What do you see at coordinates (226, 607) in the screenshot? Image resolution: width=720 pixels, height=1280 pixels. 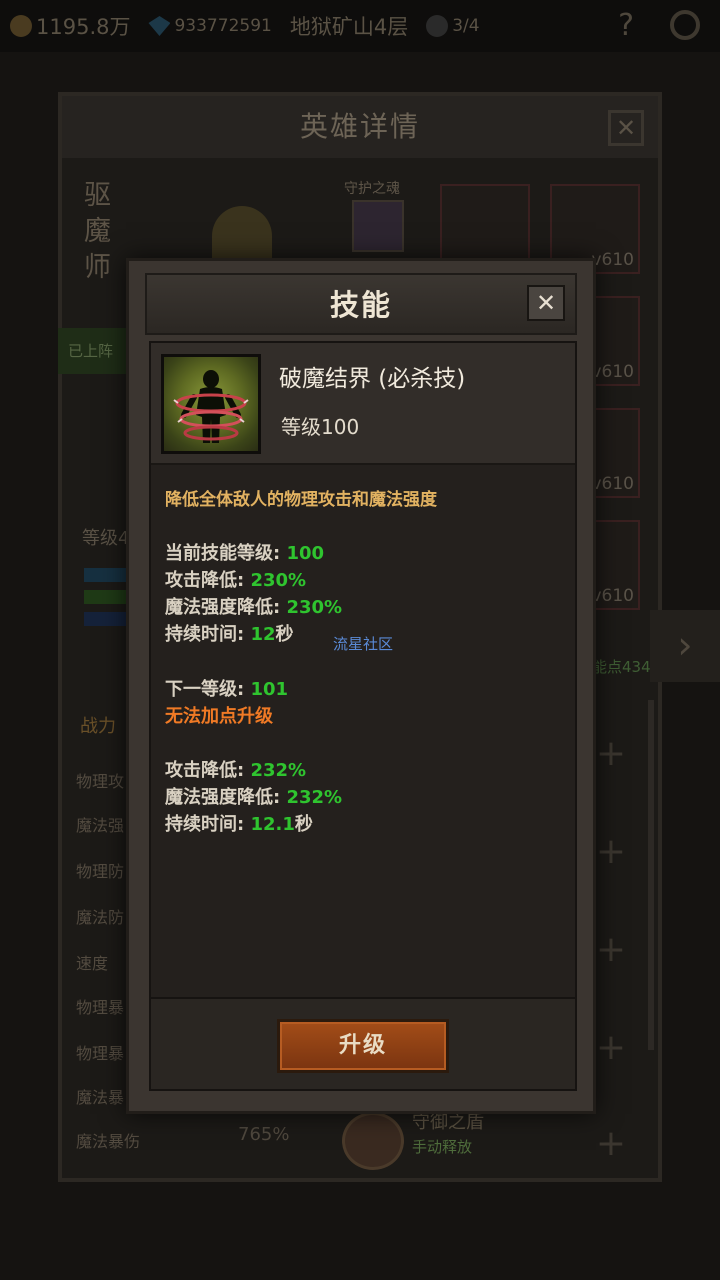 I see `magic-reduction-label: 魔法强度降低:` at bounding box center [226, 607].